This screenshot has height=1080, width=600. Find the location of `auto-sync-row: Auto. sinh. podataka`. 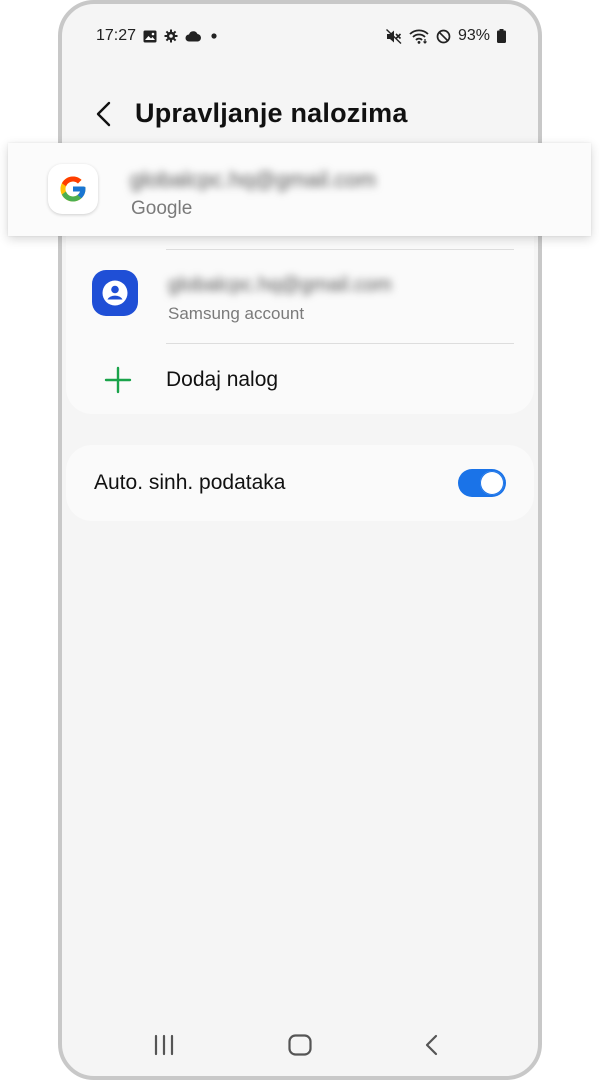

auto-sync-row: Auto. sinh. podataka is located at coordinates (300, 483).